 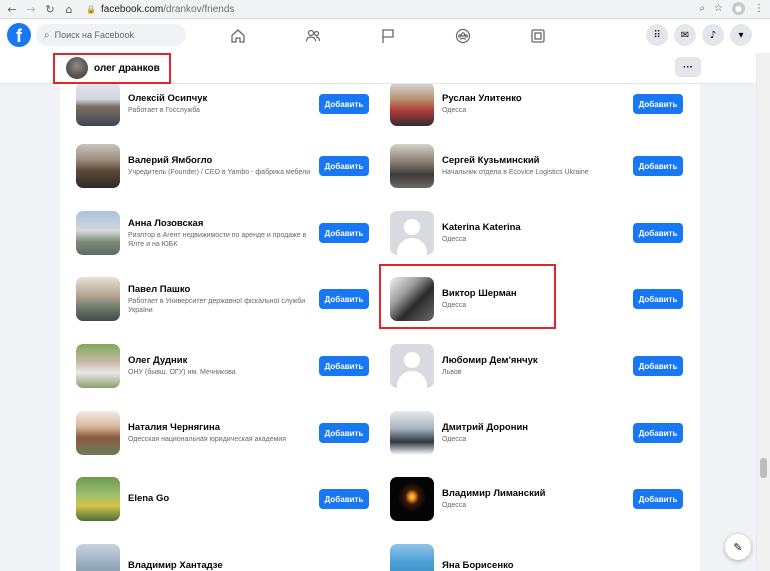 I want to click on friend-info: Владимир Лиманский Одесса, so click(x=536, y=499).